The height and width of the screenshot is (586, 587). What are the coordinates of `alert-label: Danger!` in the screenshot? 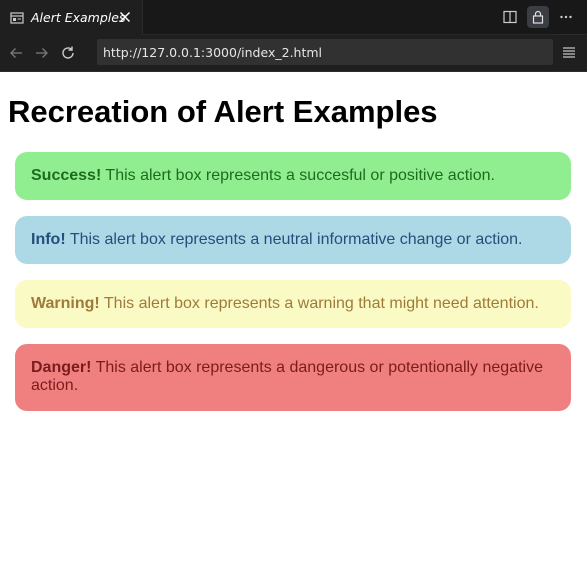 It's located at (61, 367).